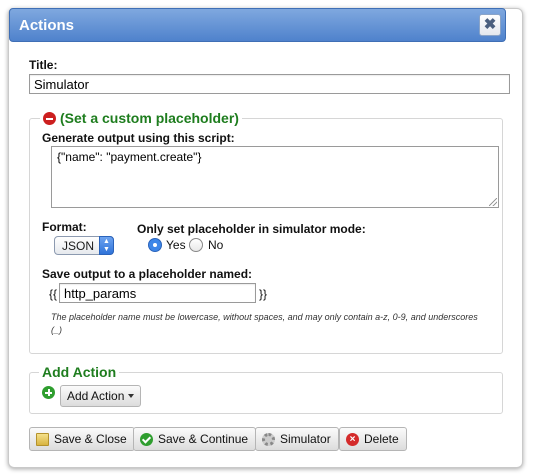 Image resolution: width=533 pixels, height=476 pixels. I want to click on placeholder-legend: (Set a custom placeholder), so click(141, 118).